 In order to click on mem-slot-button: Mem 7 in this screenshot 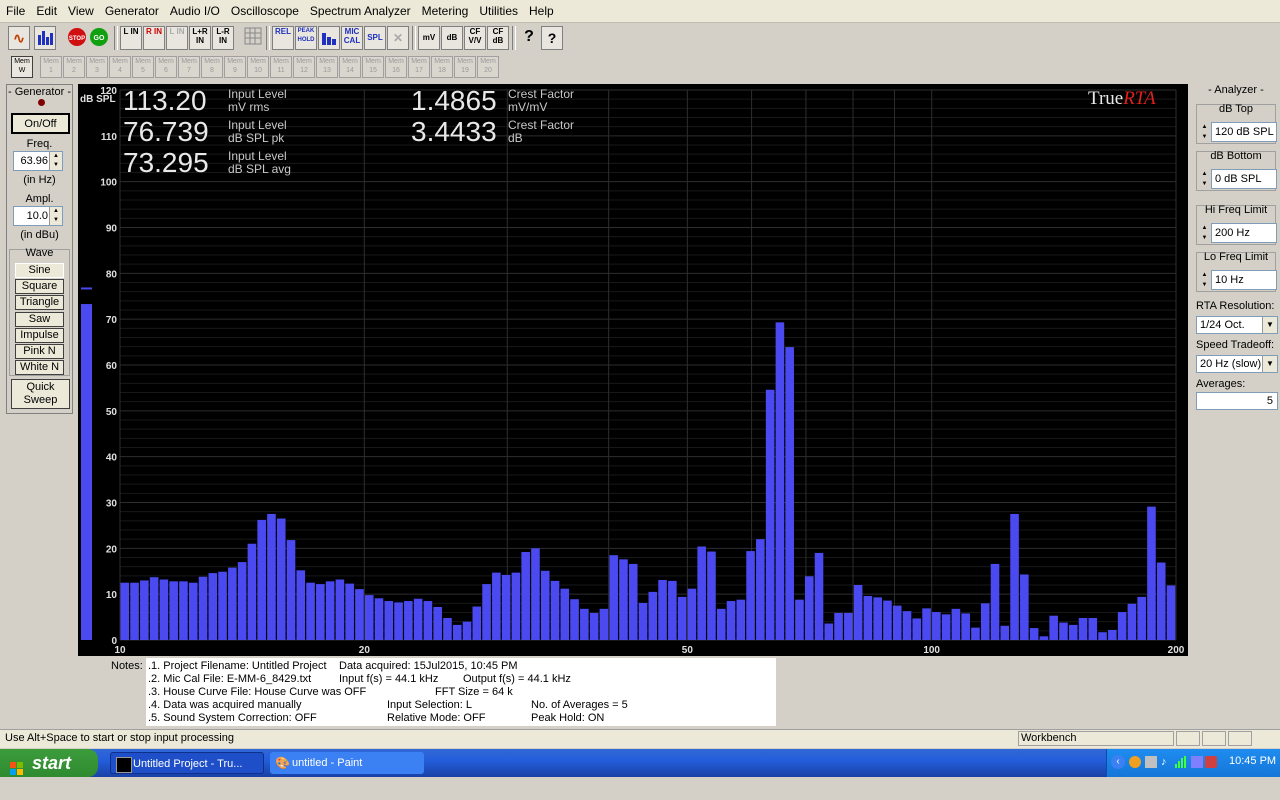, I will do `click(189, 67)`.